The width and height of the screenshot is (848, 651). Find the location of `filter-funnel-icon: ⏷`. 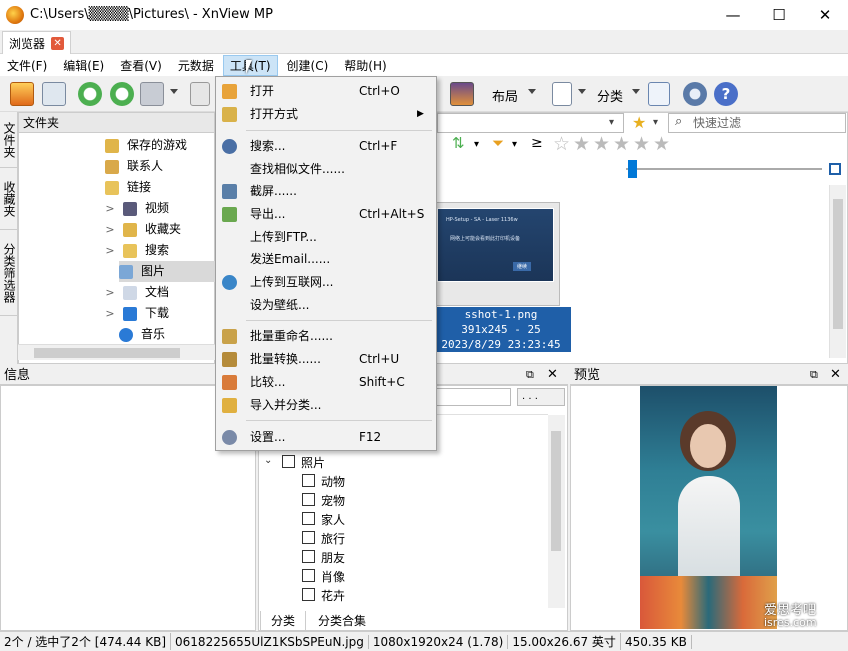

filter-funnel-icon: ⏷ is located at coordinates (498, 143).